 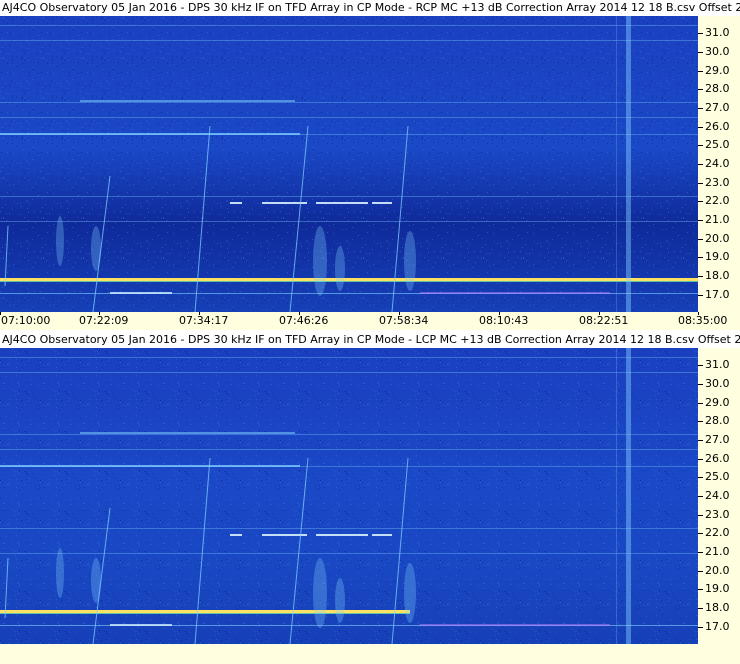 I want to click on time-label: 08:22:51, so click(x=604, y=320).